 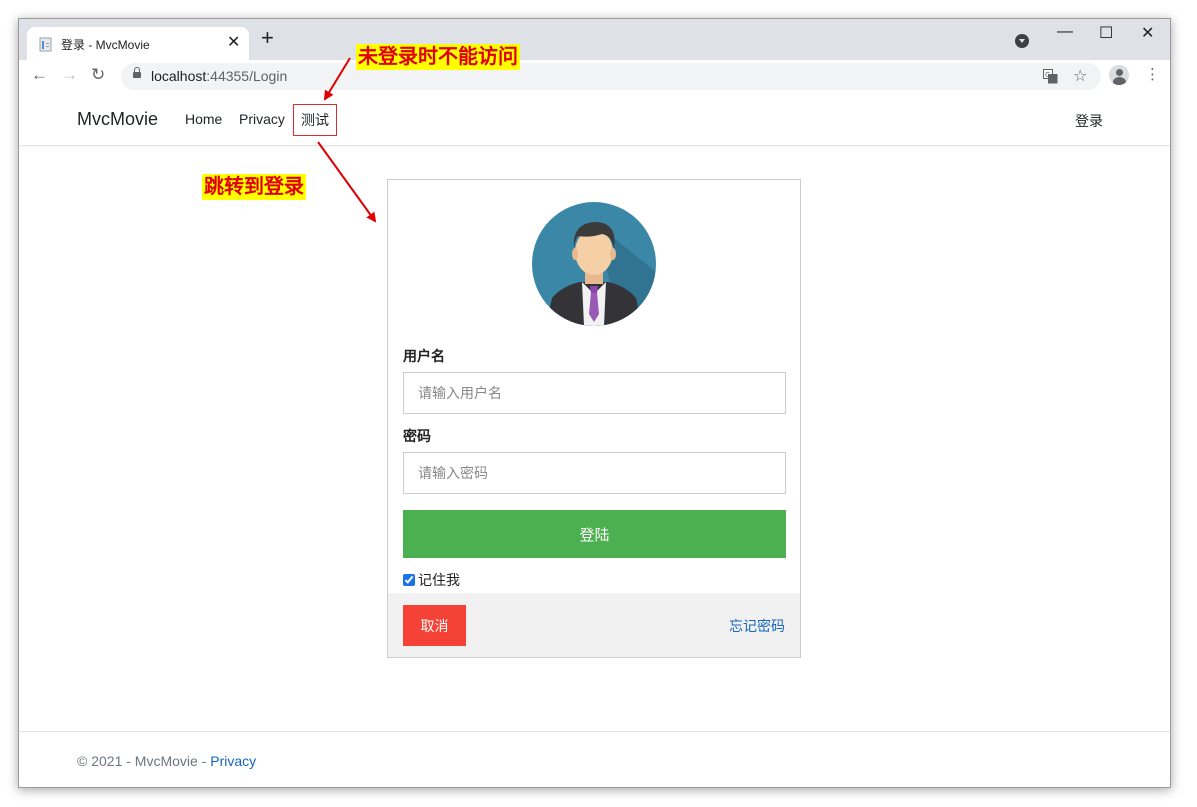 What do you see at coordinates (179, 76) in the screenshot?
I see `url-host: localhost` at bounding box center [179, 76].